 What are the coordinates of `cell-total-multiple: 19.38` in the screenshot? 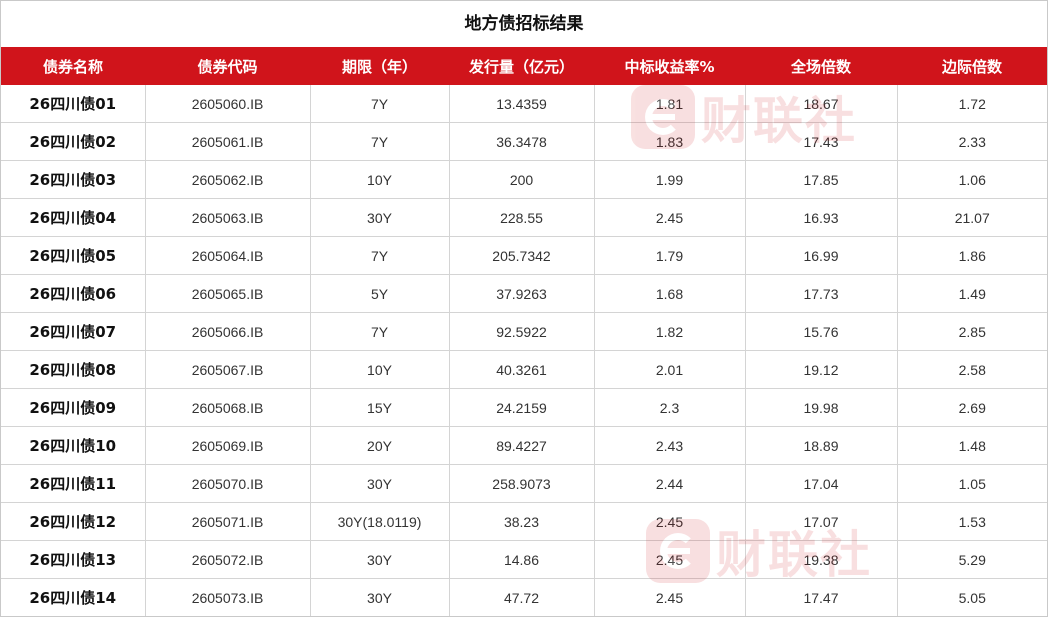 It's located at (821, 559).